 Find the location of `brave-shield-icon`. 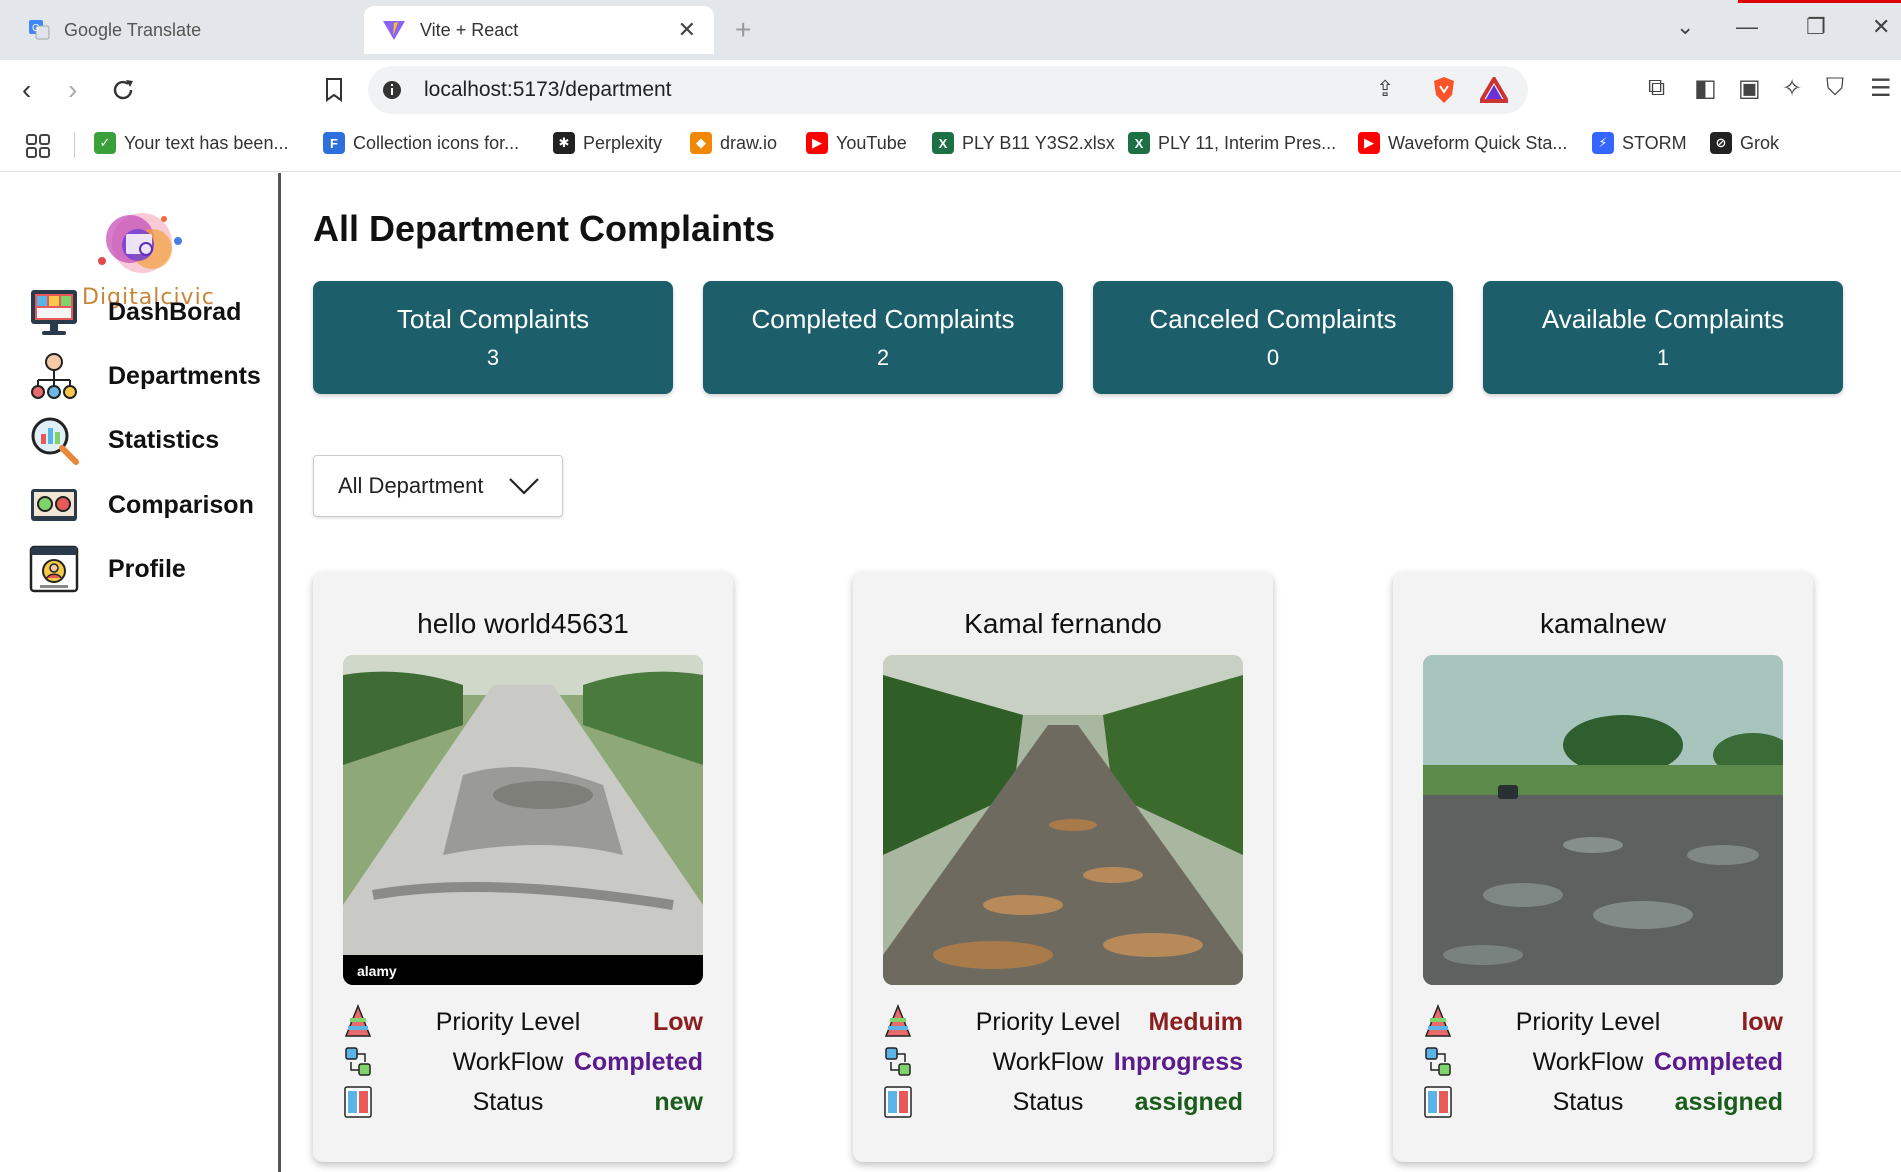

brave-shield-icon is located at coordinates (1444, 90).